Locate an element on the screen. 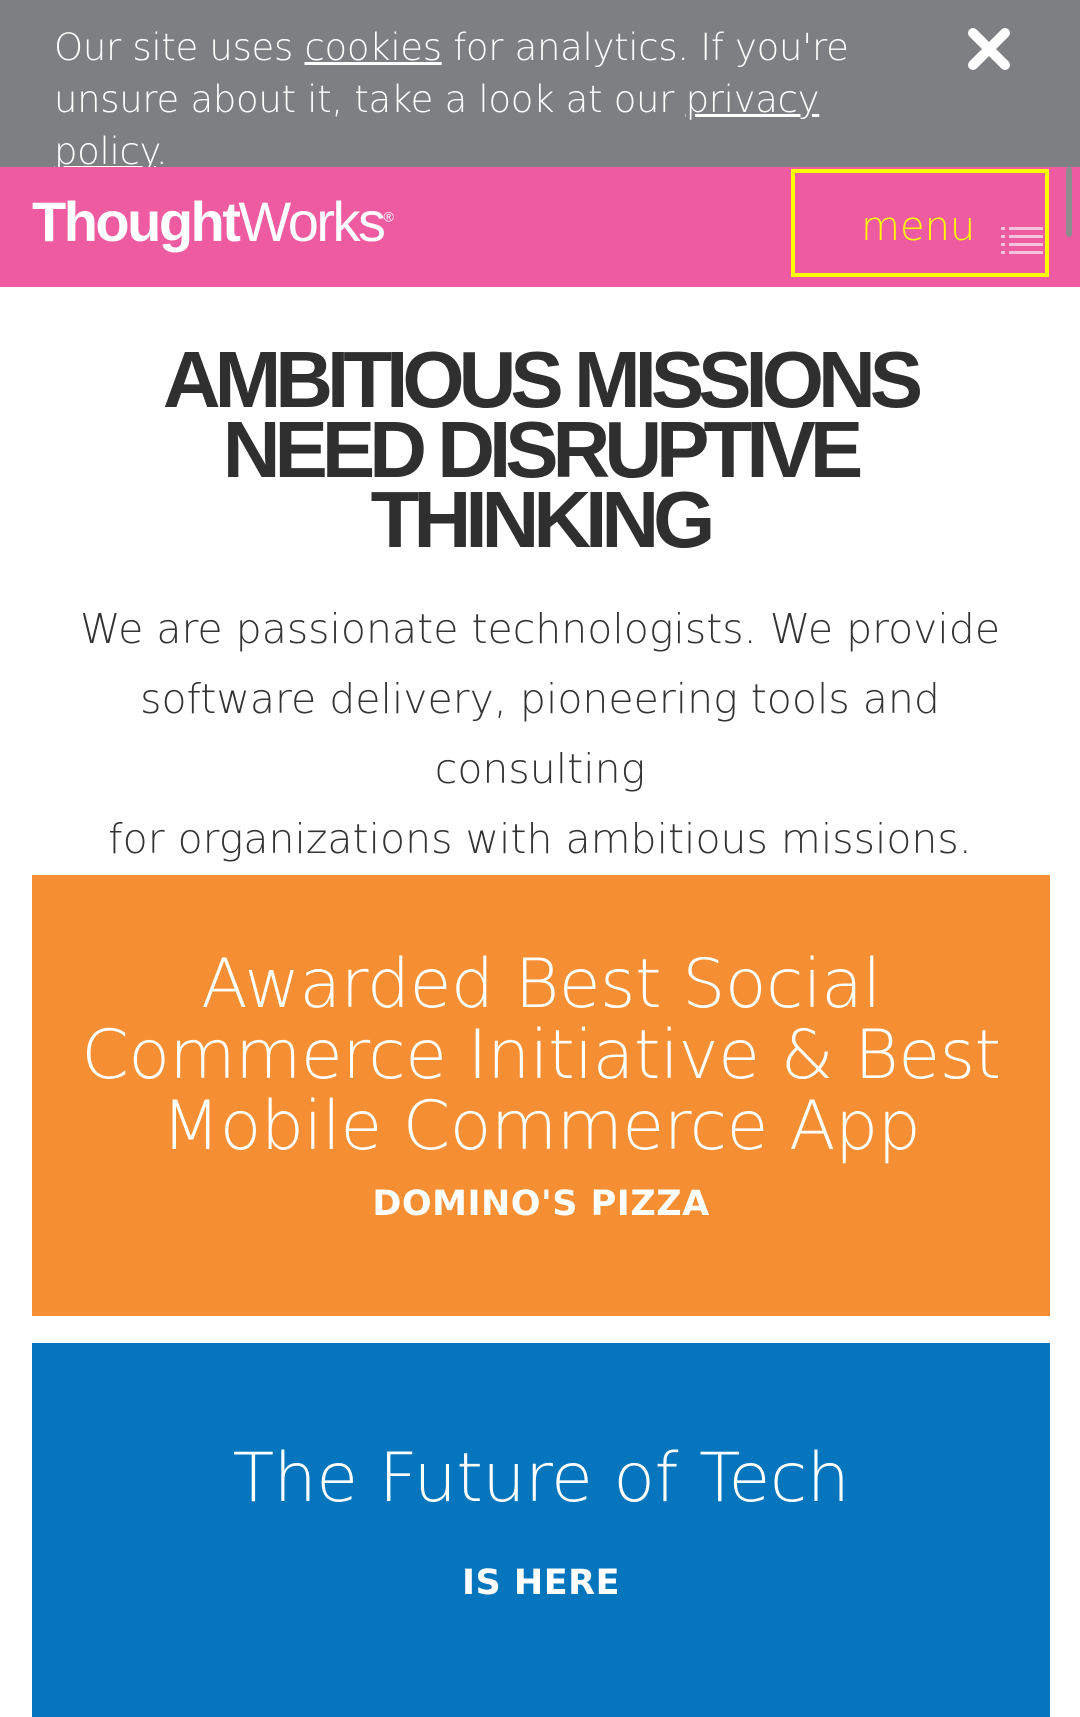  promo-heading-line: Mobile Commerce App is located at coordinates (541, 1126).